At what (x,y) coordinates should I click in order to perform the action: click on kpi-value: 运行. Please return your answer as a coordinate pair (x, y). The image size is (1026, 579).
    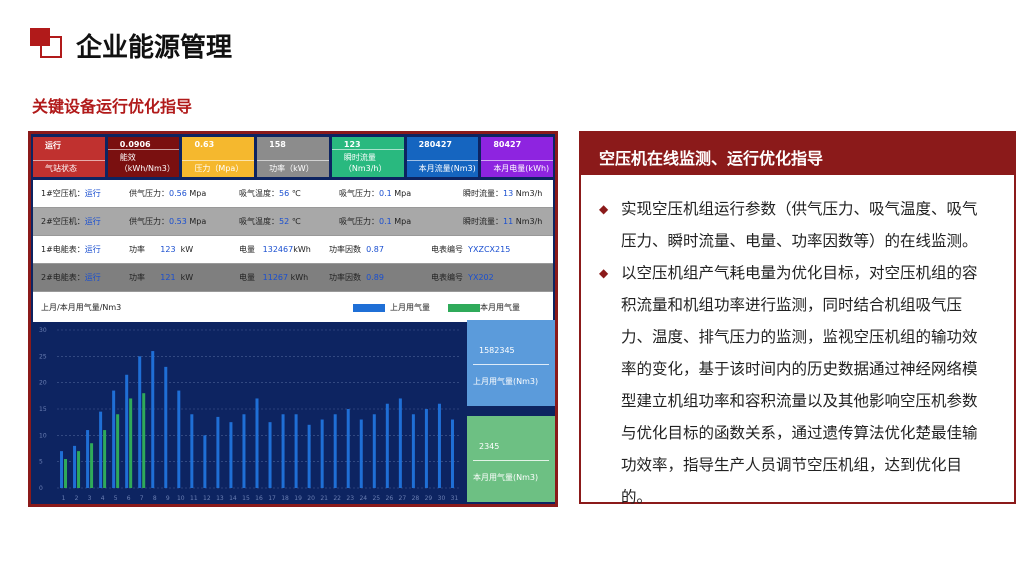
    Looking at the image, I should click on (53, 145).